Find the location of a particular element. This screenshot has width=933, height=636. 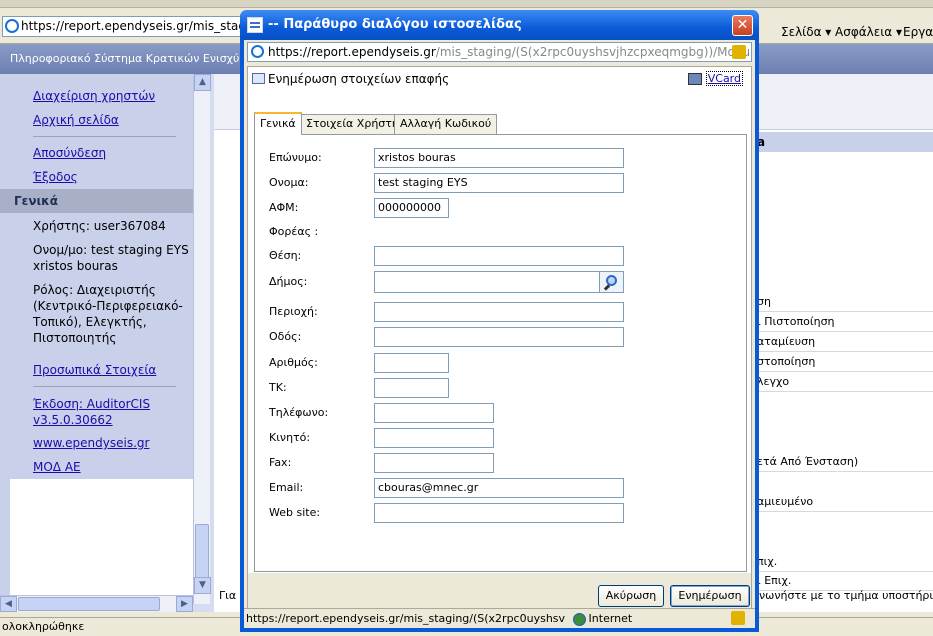

scroll-left-icon: ◀ is located at coordinates (8, 604).